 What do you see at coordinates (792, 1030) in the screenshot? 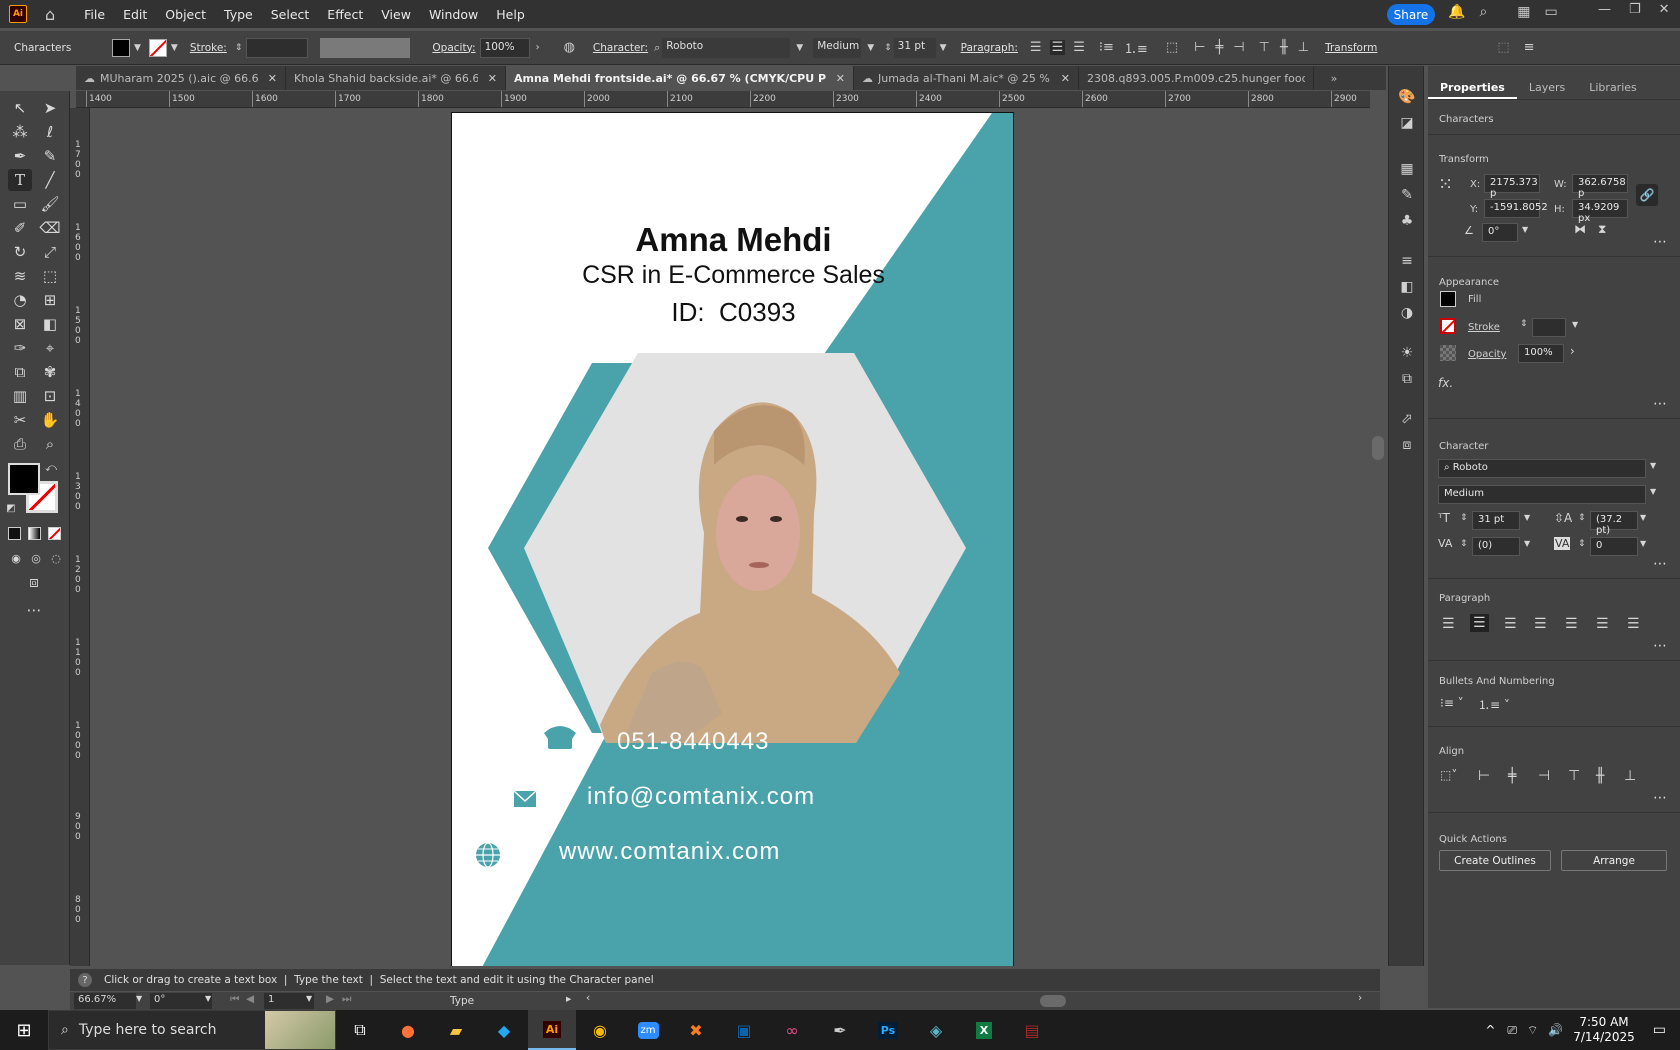
I see `creative-cloud-icon: ∞` at bounding box center [792, 1030].